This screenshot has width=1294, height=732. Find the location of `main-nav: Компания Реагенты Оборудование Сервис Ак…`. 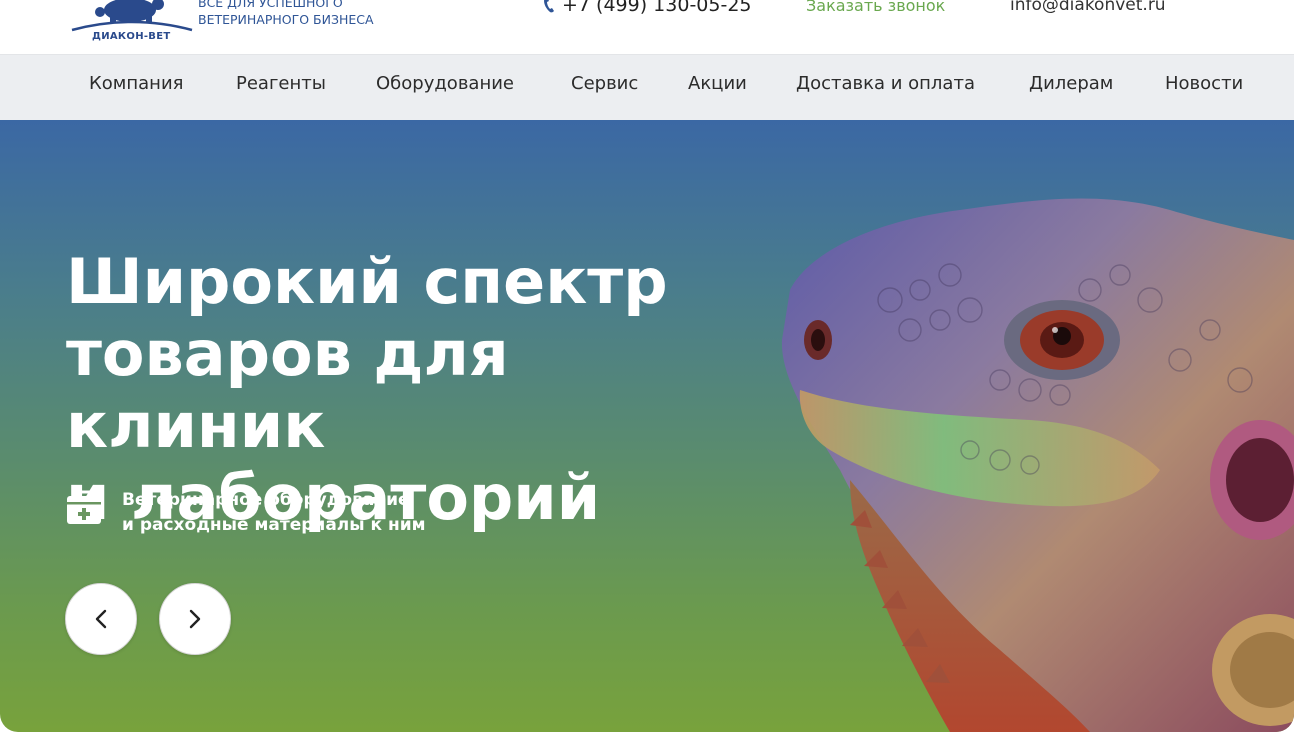

main-nav: Компания Реагенты Оборудование Сервис Ак… is located at coordinates (647, 87).